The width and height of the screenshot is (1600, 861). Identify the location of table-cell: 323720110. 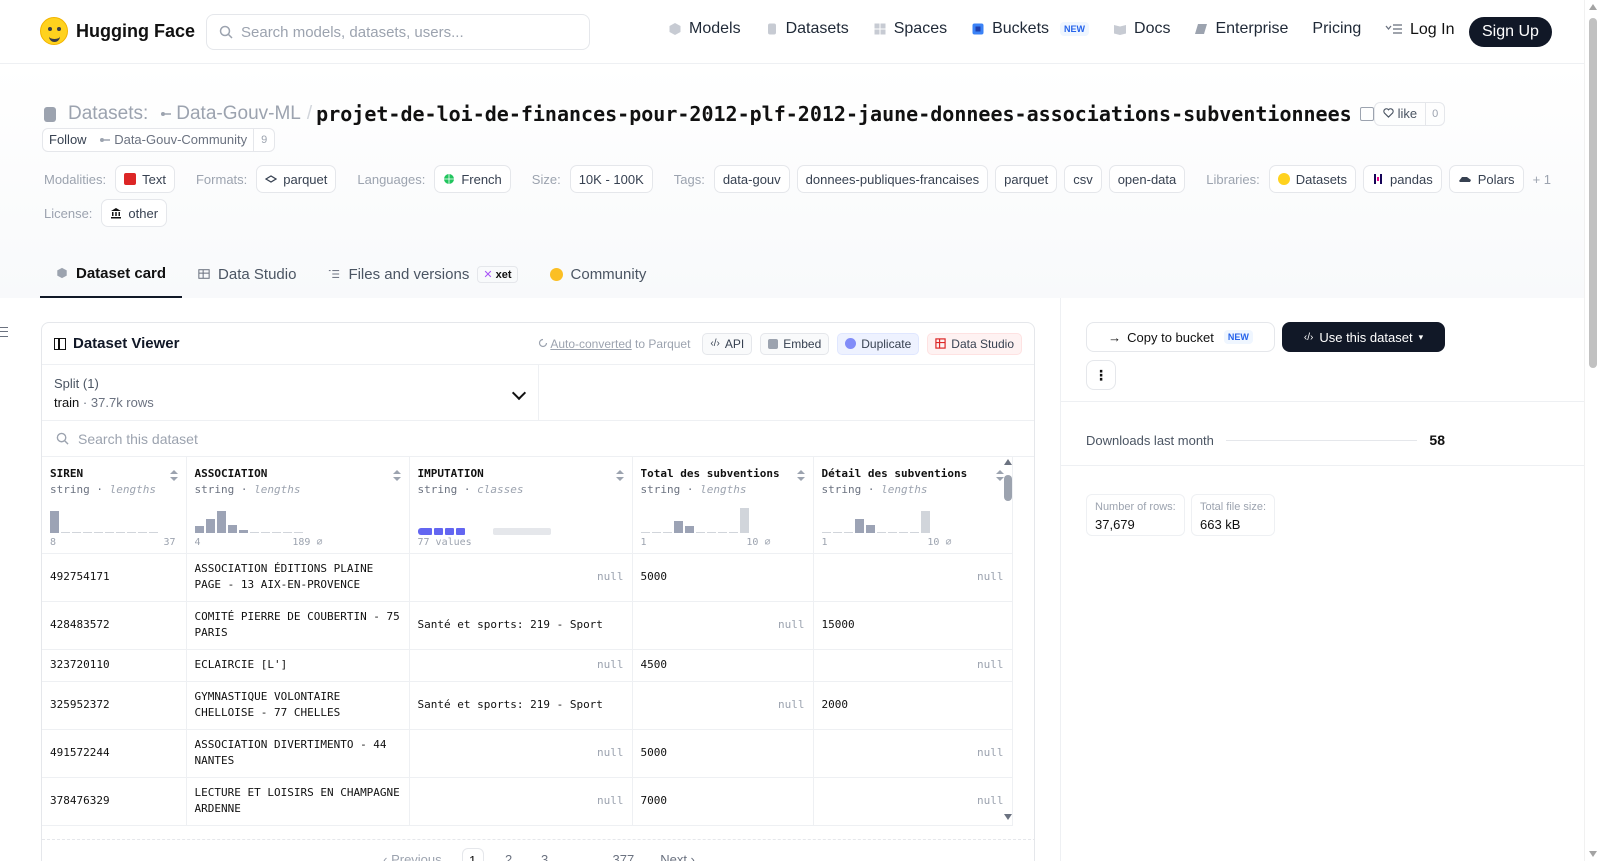
(114, 665).